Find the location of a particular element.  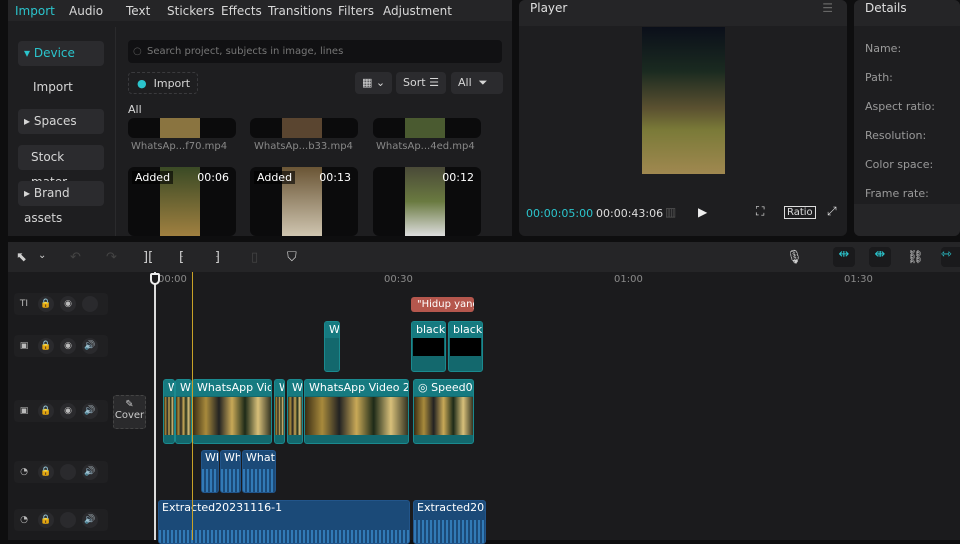

audio-clip: WhatsA is located at coordinates (259, 471).